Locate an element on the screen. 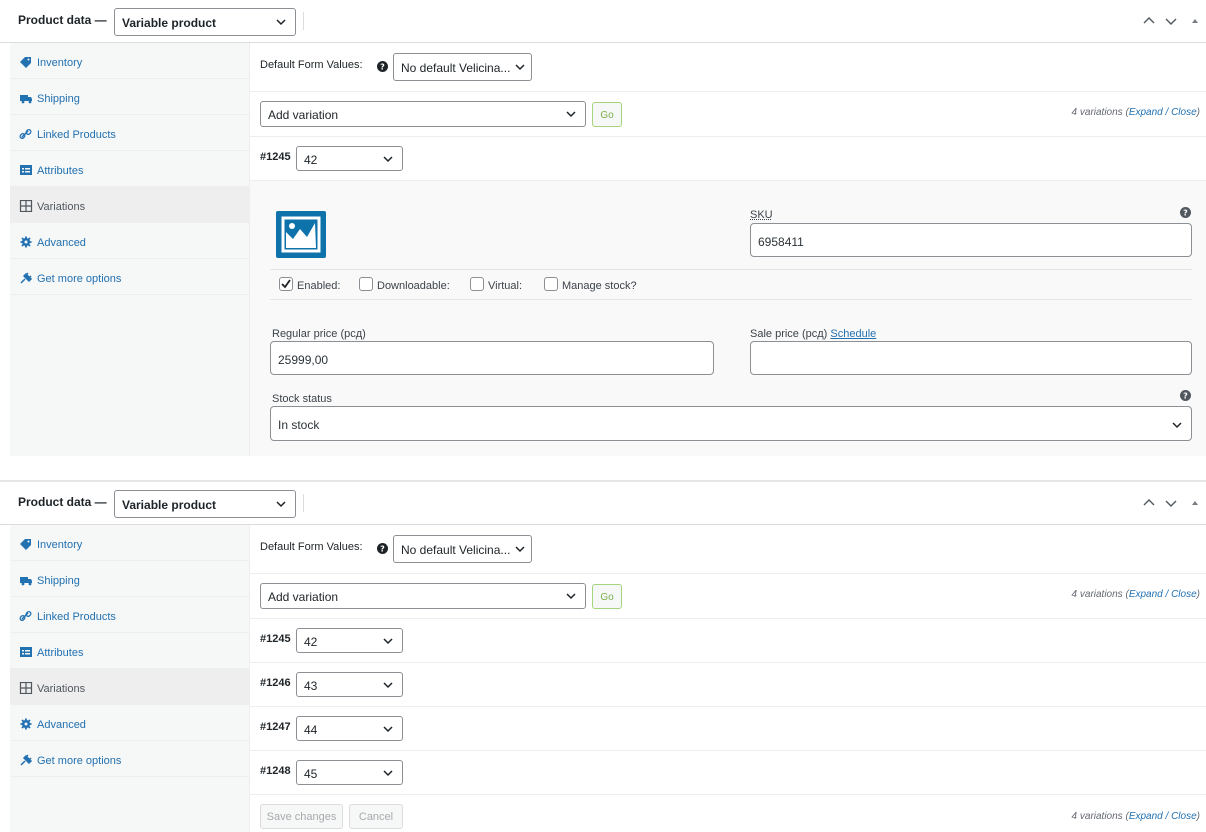 This screenshot has height=832, width=1206. schedule-link: Schedule is located at coordinates (853, 334).